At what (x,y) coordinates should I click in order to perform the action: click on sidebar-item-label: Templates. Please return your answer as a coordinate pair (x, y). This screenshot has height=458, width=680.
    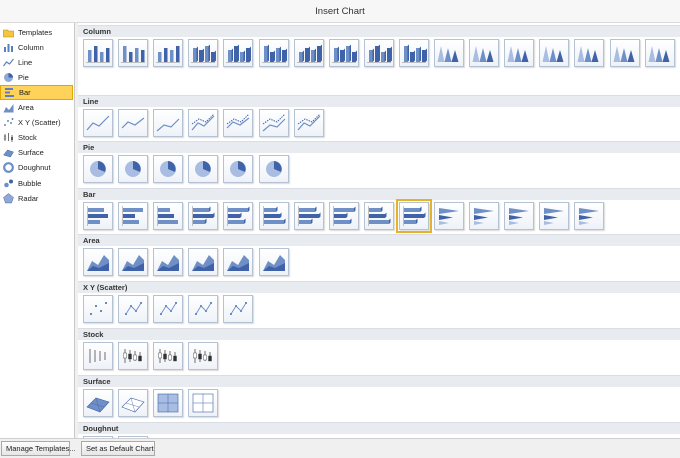
    Looking at the image, I should click on (35, 32).